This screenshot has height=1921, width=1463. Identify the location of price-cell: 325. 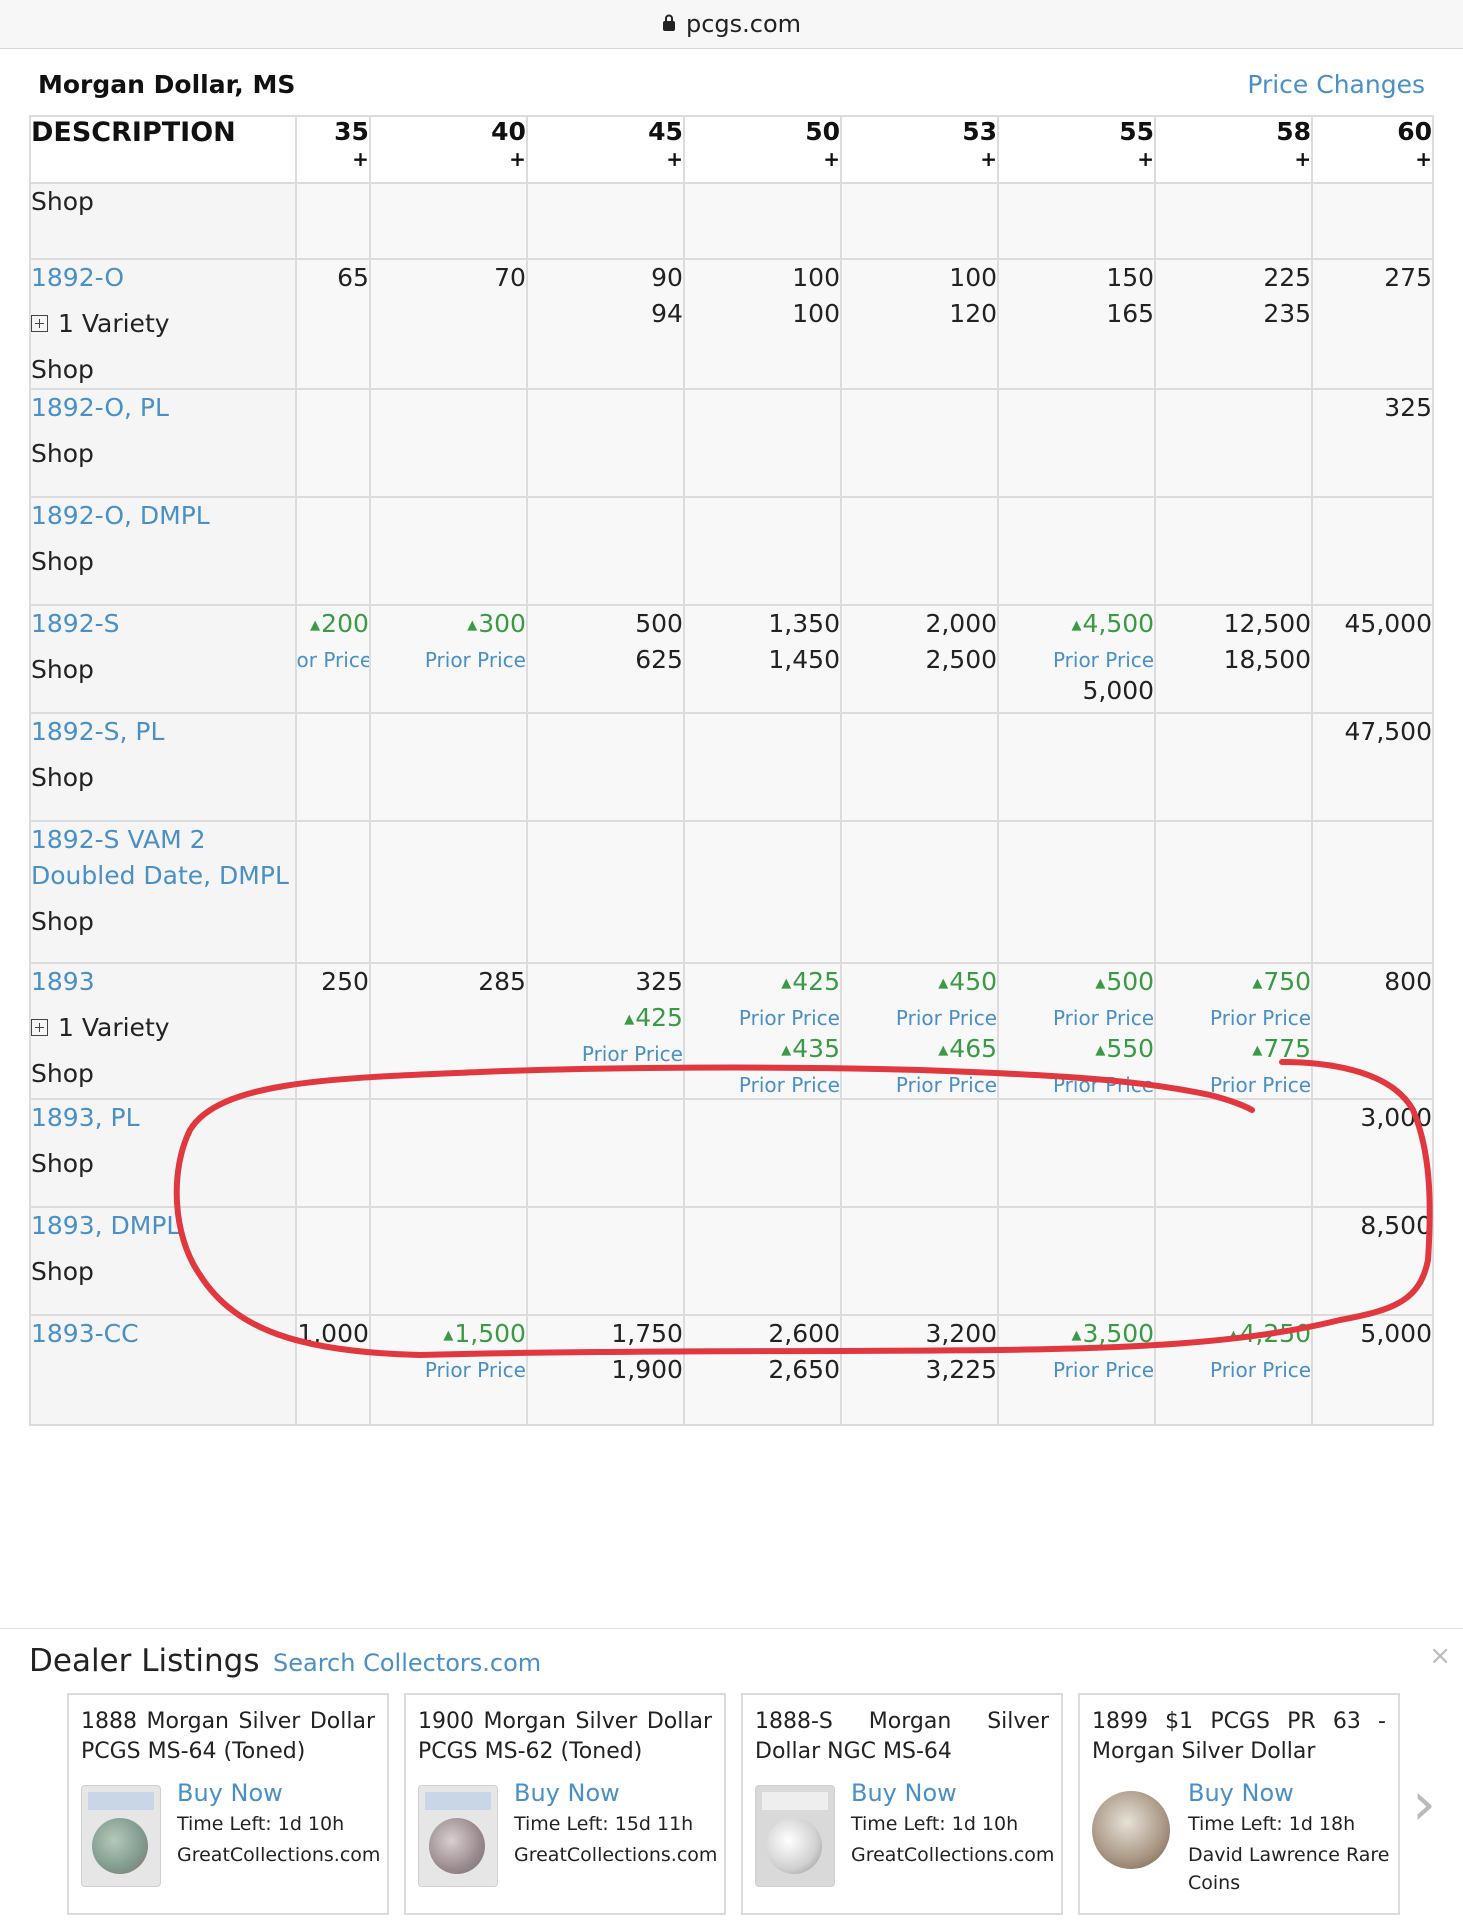
(1372, 443).